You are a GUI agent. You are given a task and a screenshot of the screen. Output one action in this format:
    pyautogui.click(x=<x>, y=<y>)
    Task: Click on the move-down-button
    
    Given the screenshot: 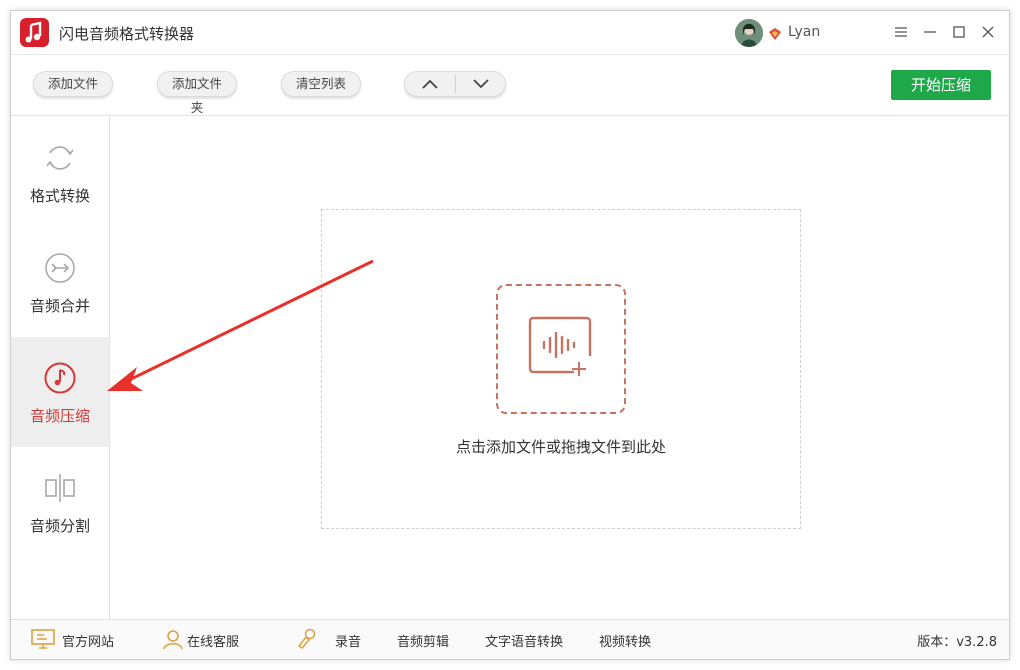 What is the action you would take?
    pyautogui.click(x=480, y=84)
    